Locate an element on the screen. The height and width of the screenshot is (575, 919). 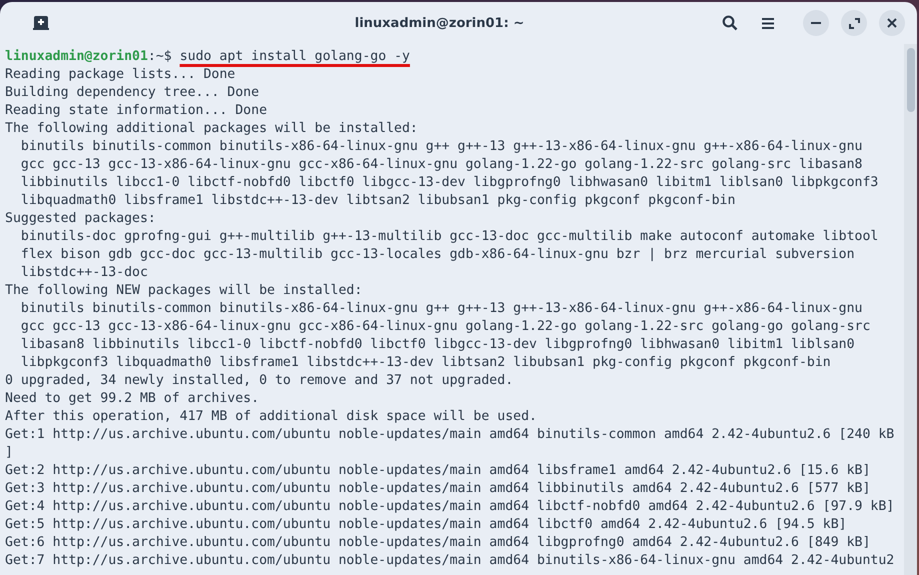
terminal-line: The following additional packages will be installed: is located at coordinates (211, 129).